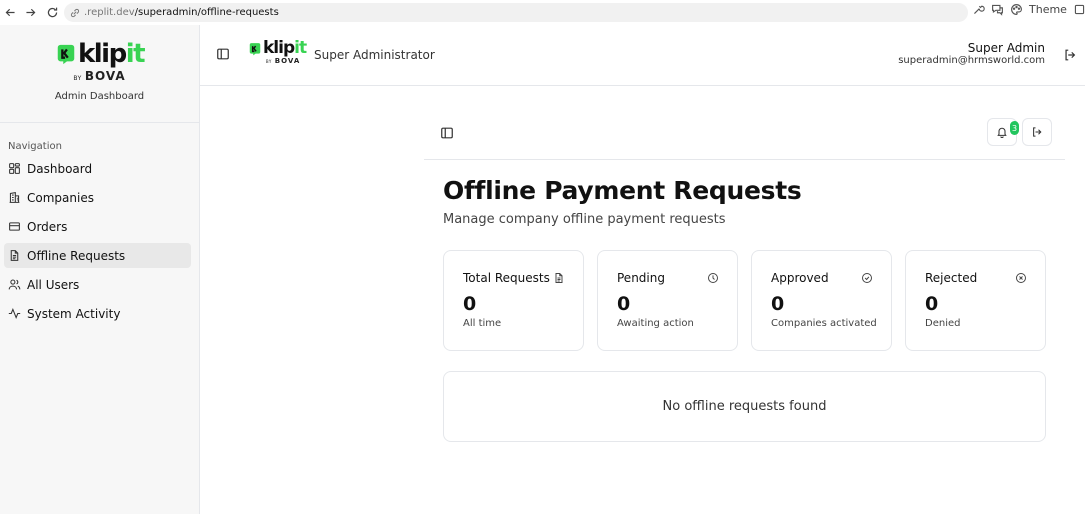 The height and width of the screenshot is (514, 1085). Describe the element at coordinates (622, 190) in the screenshot. I see `page-title: Offline Payment Requests` at that location.